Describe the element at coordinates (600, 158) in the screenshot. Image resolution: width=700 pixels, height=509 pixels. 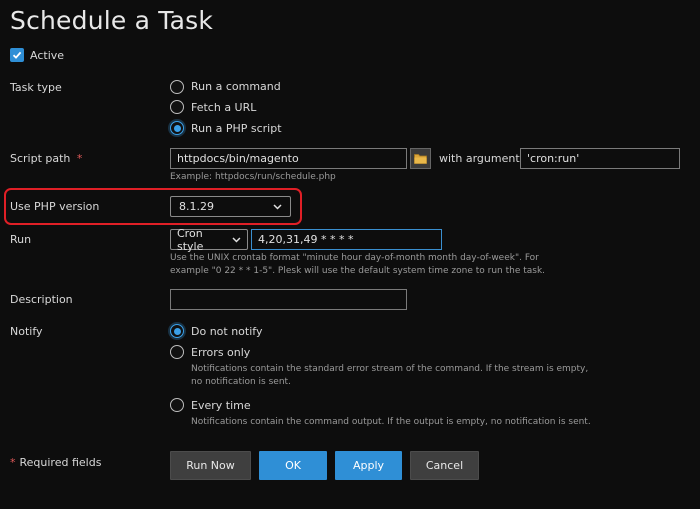
I see `arguments-input: 'cron:run'` at that location.